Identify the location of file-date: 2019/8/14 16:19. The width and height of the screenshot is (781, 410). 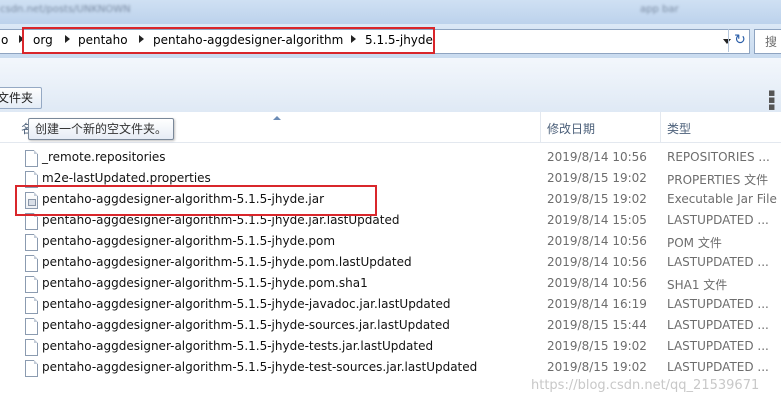
(597, 304).